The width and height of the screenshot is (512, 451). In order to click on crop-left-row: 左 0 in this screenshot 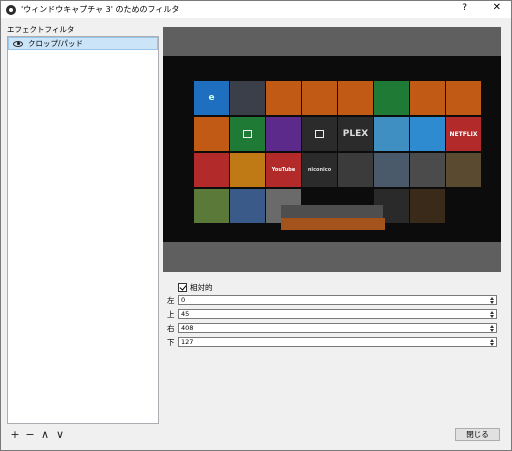, I will do `click(332, 300)`.